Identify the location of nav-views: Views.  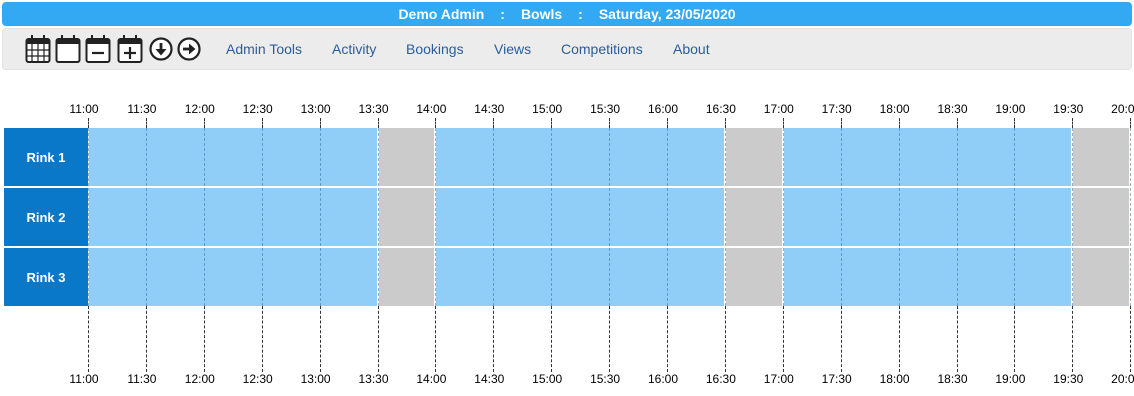
(512, 49).